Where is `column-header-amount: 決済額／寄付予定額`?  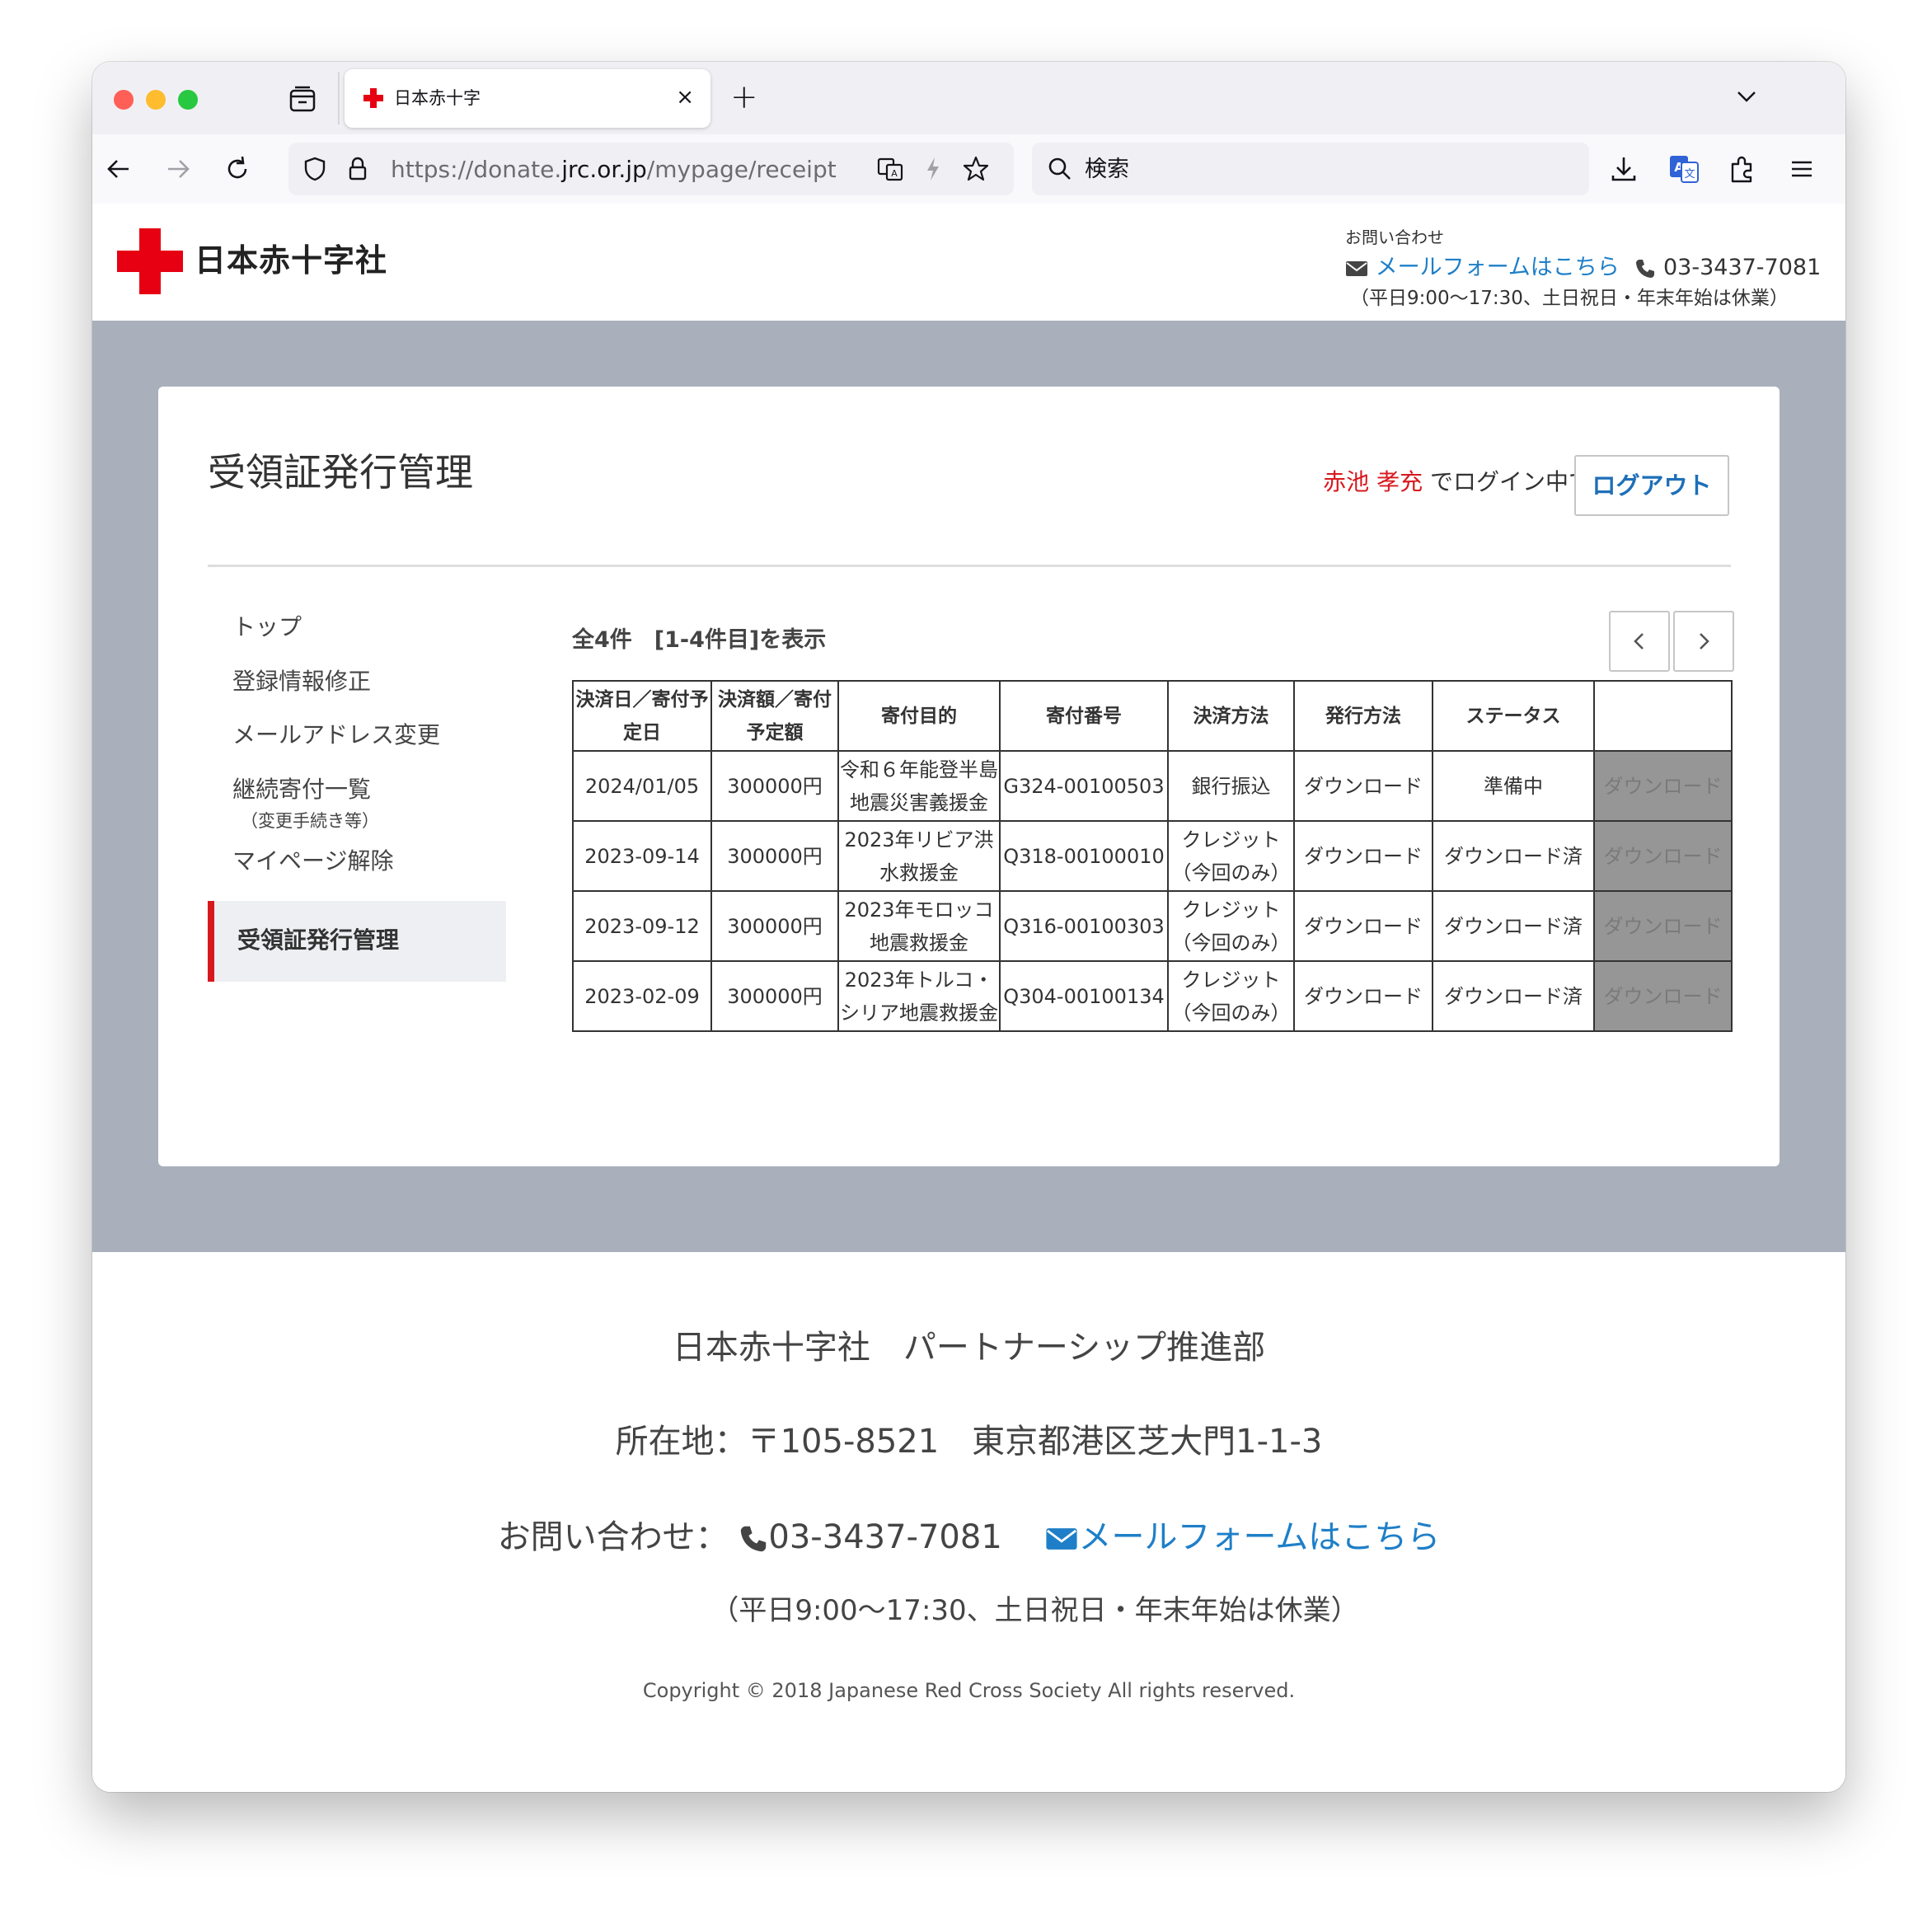 column-header-amount: 決済額／寄付予定額 is located at coordinates (775, 716).